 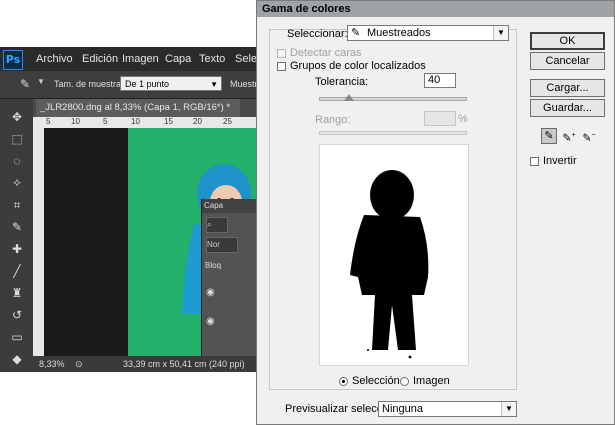 I want to click on preview-value: Ninguna, so click(x=402, y=409).